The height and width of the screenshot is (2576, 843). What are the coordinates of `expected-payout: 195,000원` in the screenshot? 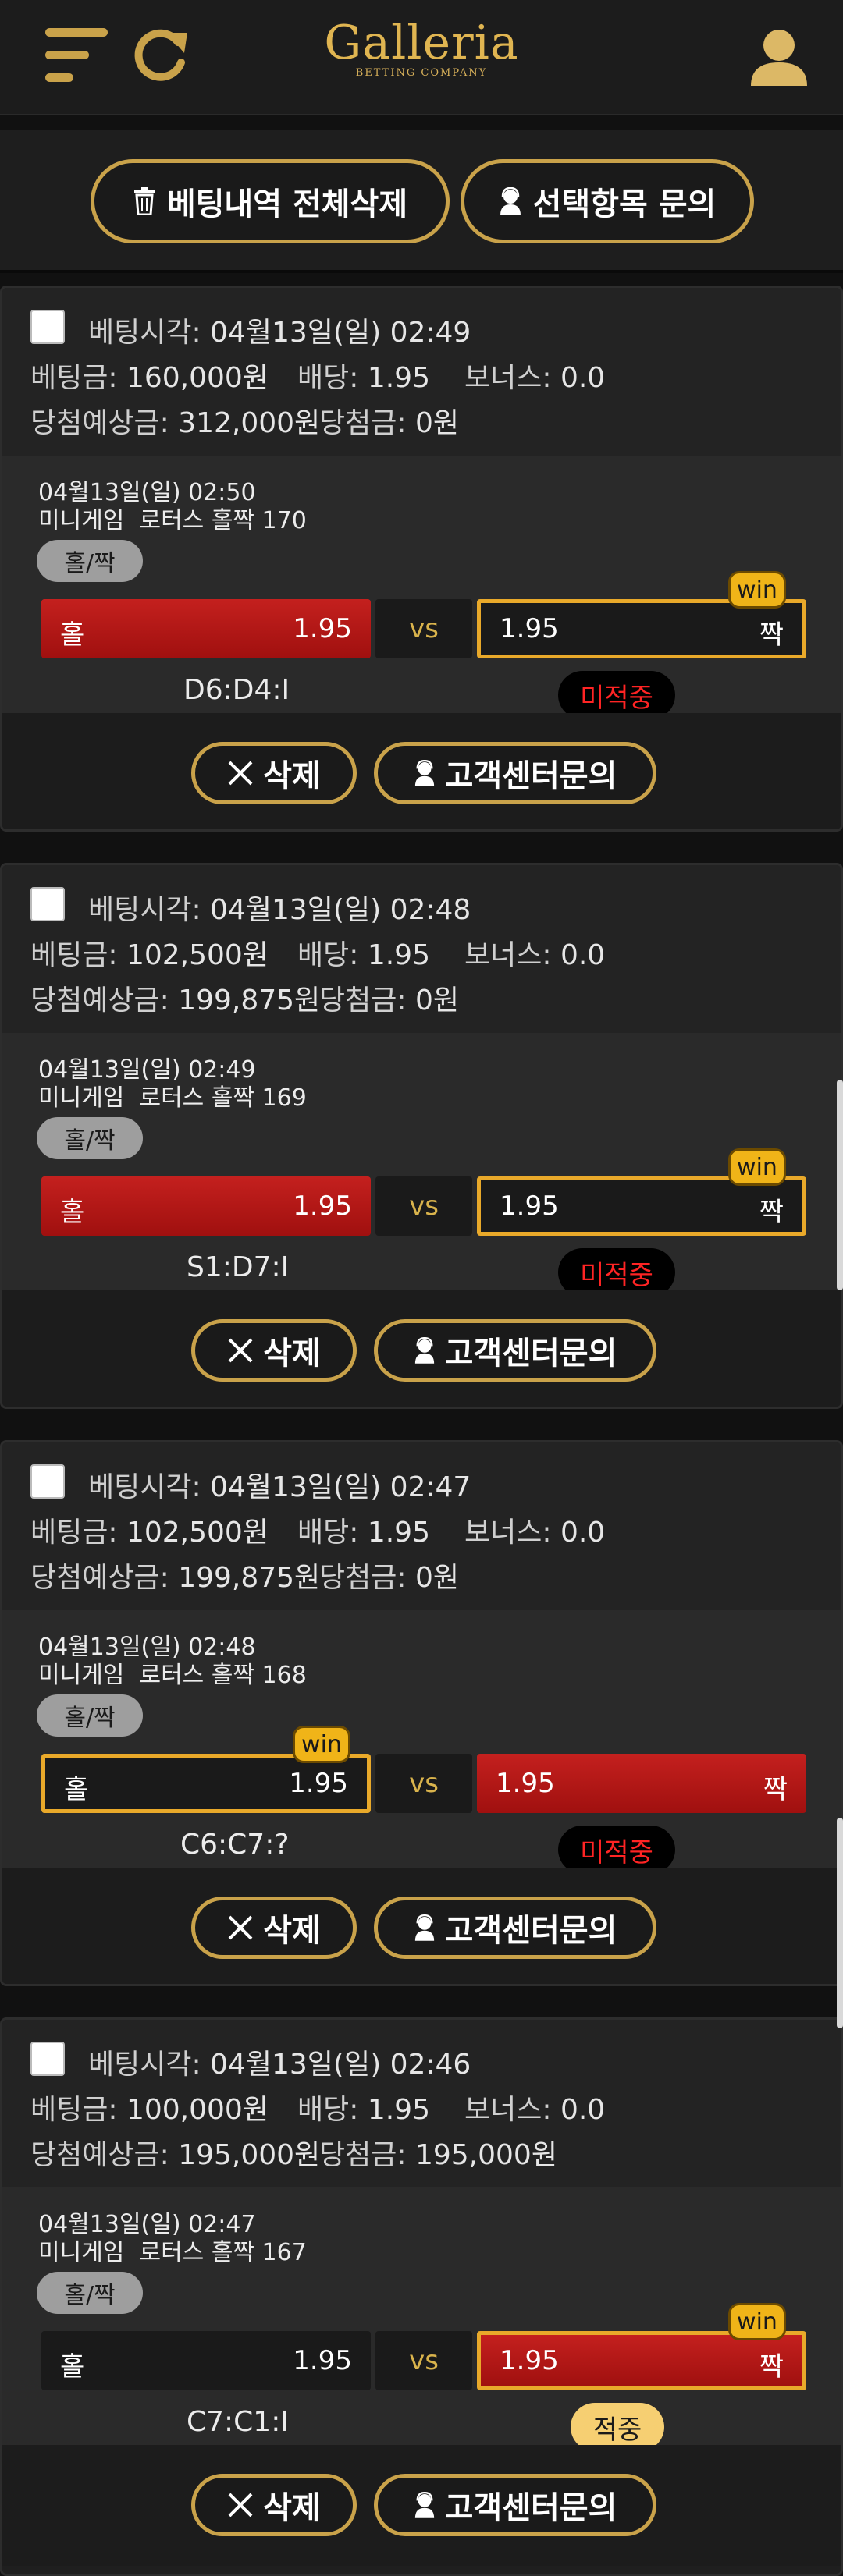 It's located at (250, 2155).